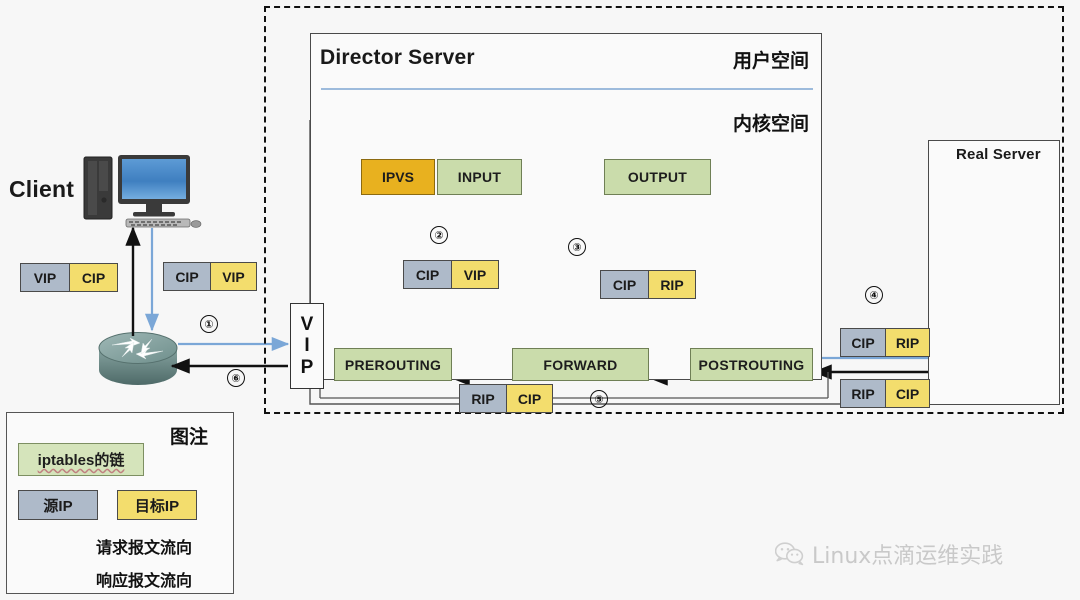 The width and height of the screenshot is (1080, 600). I want to click on ip-pair-postrouting-out: CIP RIP, so click(648, 284).